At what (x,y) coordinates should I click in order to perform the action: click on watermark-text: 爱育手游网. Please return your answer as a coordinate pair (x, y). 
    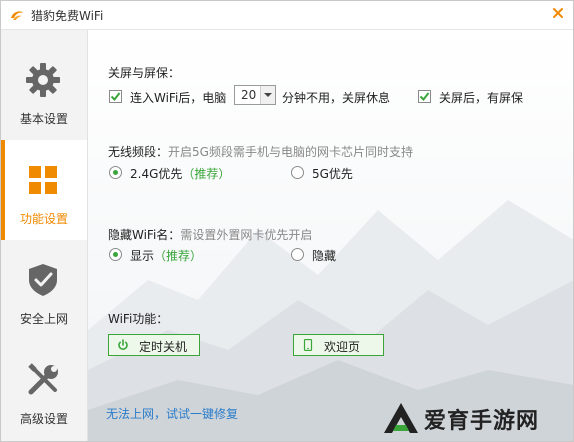
    Looking at the image, I should click on (482, 421).